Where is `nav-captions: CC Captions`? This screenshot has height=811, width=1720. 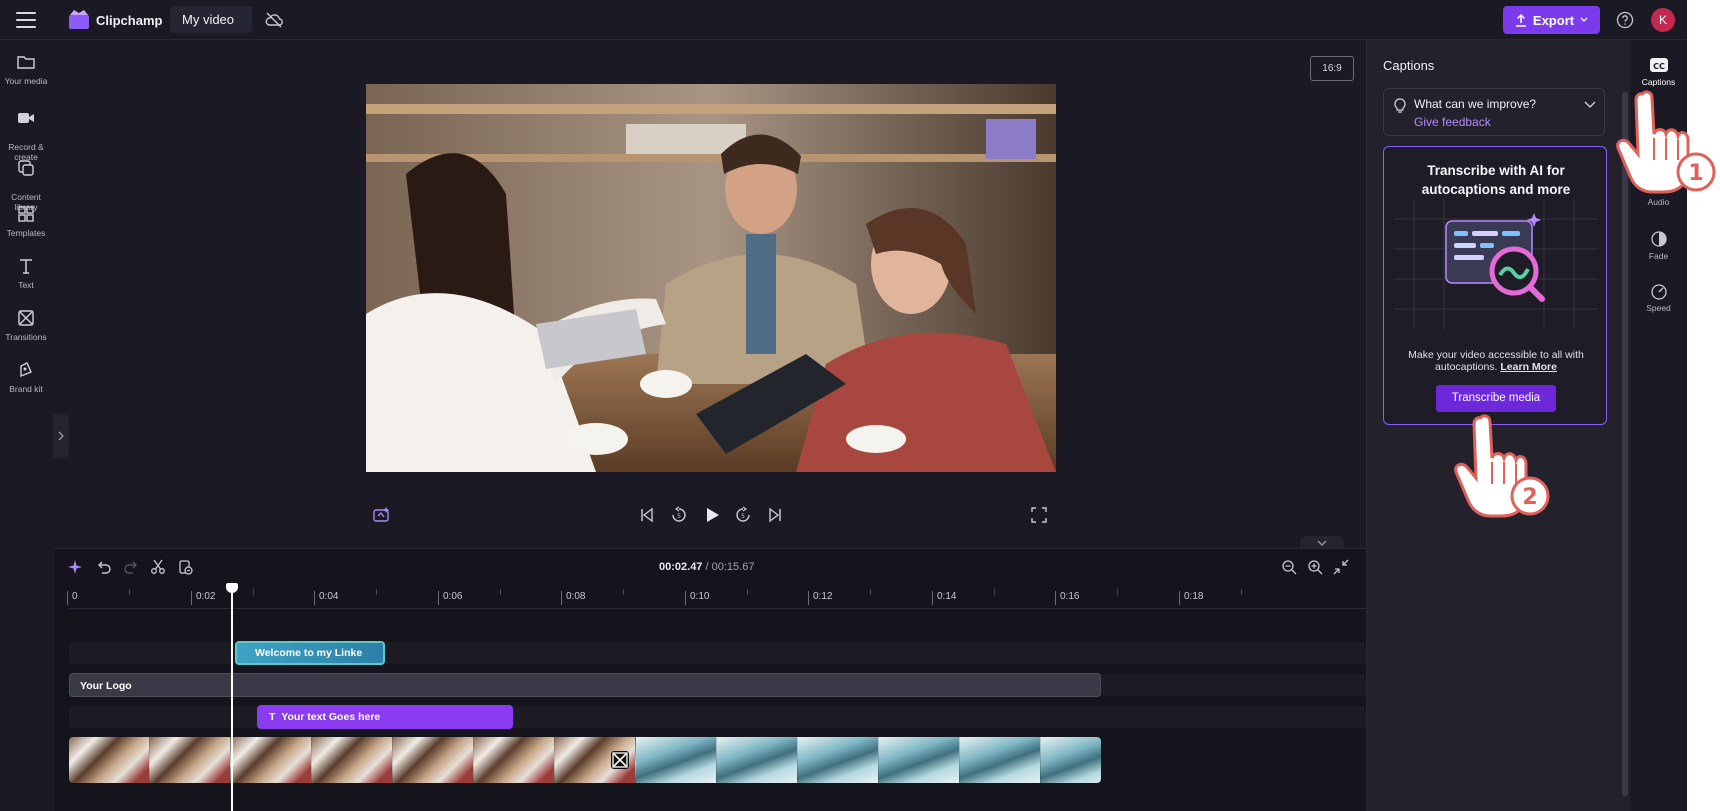
nav-captions: CC Captions is located at coordinates (1658, 71).